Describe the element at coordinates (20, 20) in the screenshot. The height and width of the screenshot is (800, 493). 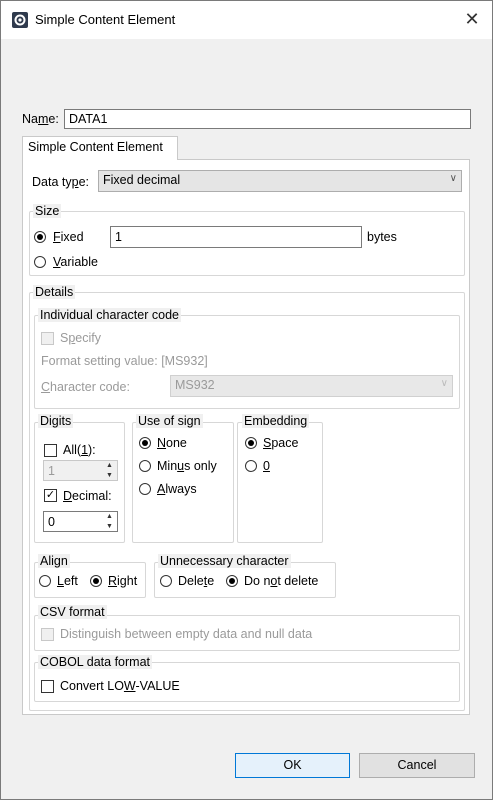
I see `app-gear-icon` at that location.